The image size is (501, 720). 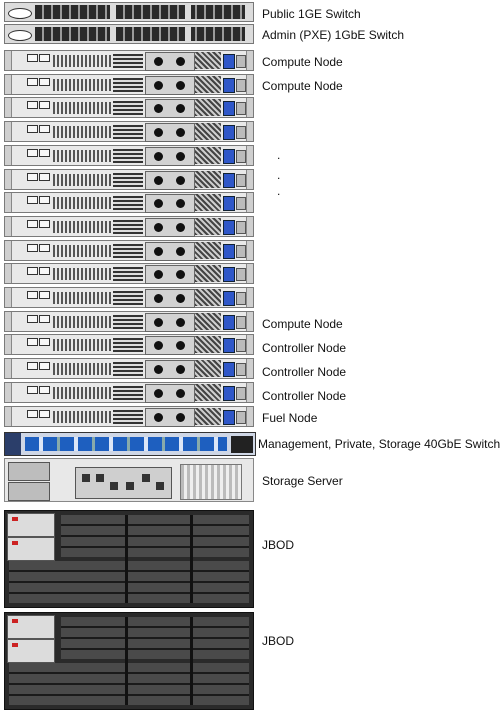 What do you see at coordinates (140, 12) in the screenshot?
I see `switch-ports` at bounding box center [140, 12].